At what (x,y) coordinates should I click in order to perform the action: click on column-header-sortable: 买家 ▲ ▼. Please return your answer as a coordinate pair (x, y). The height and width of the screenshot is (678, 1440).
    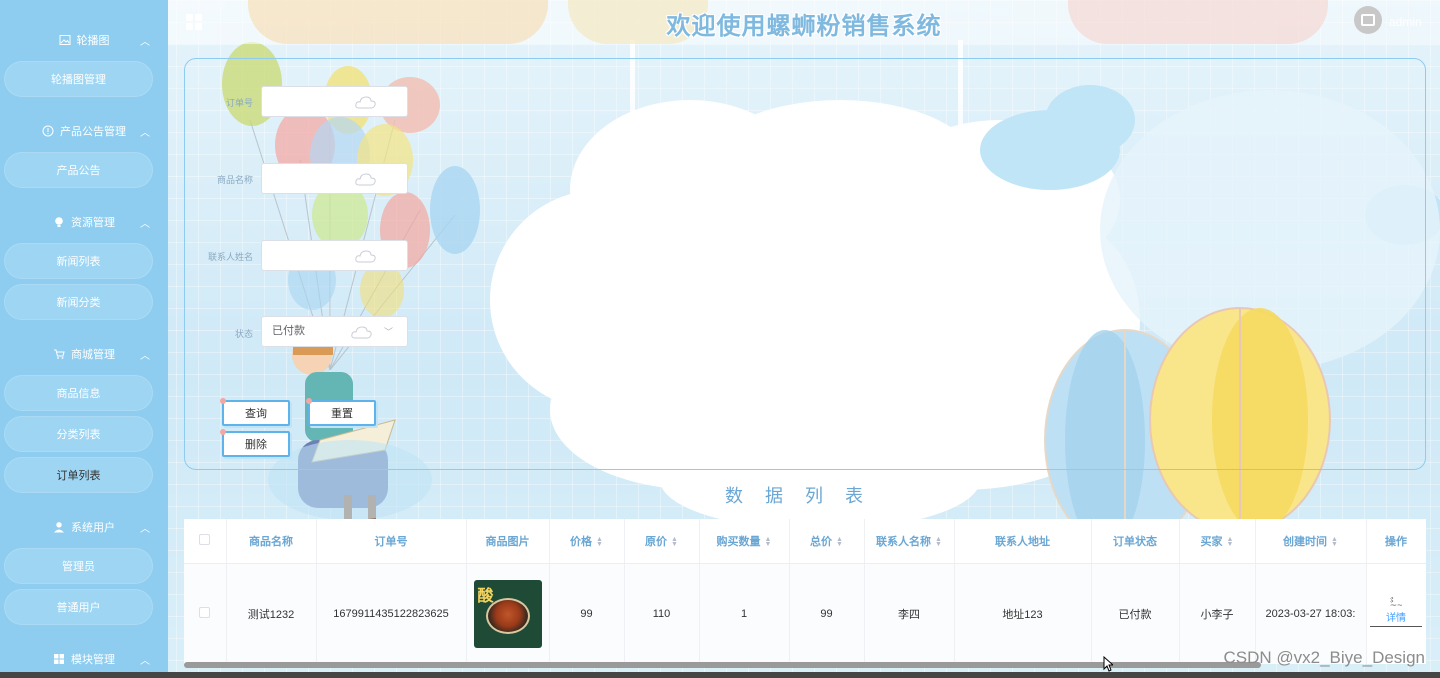
    Looking at the image, I should click on (1217, 541).